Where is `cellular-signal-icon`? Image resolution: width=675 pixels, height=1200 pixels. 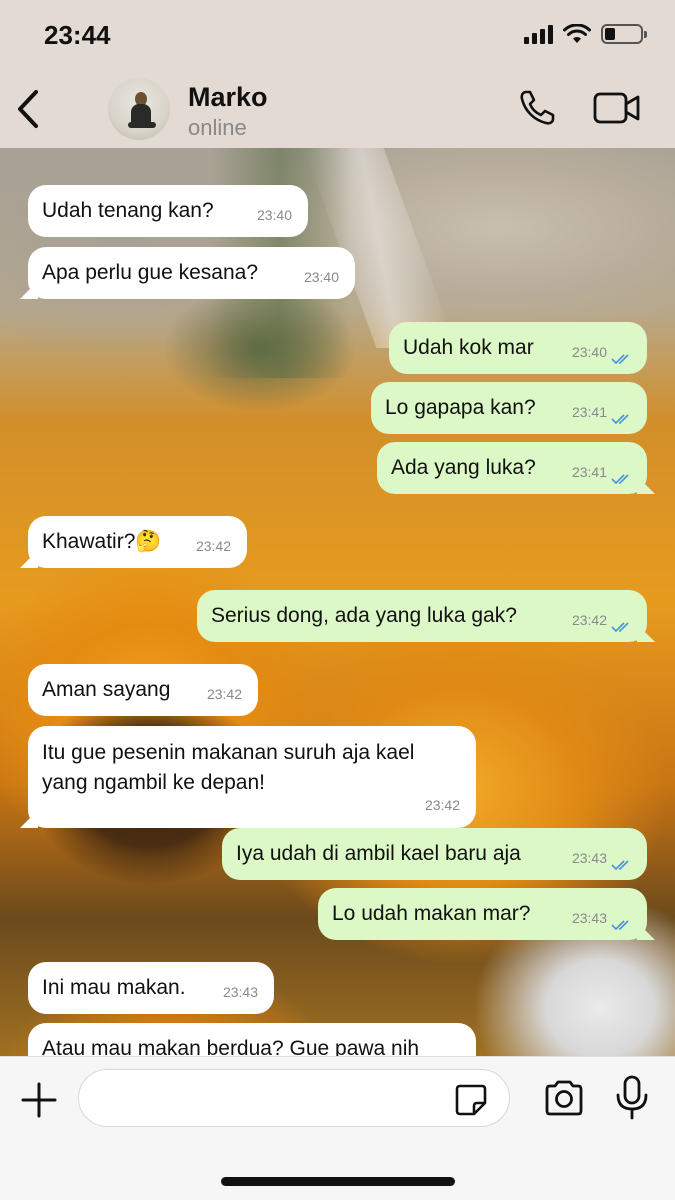
cellular-signal-icon is located at coordinates (538, 34).